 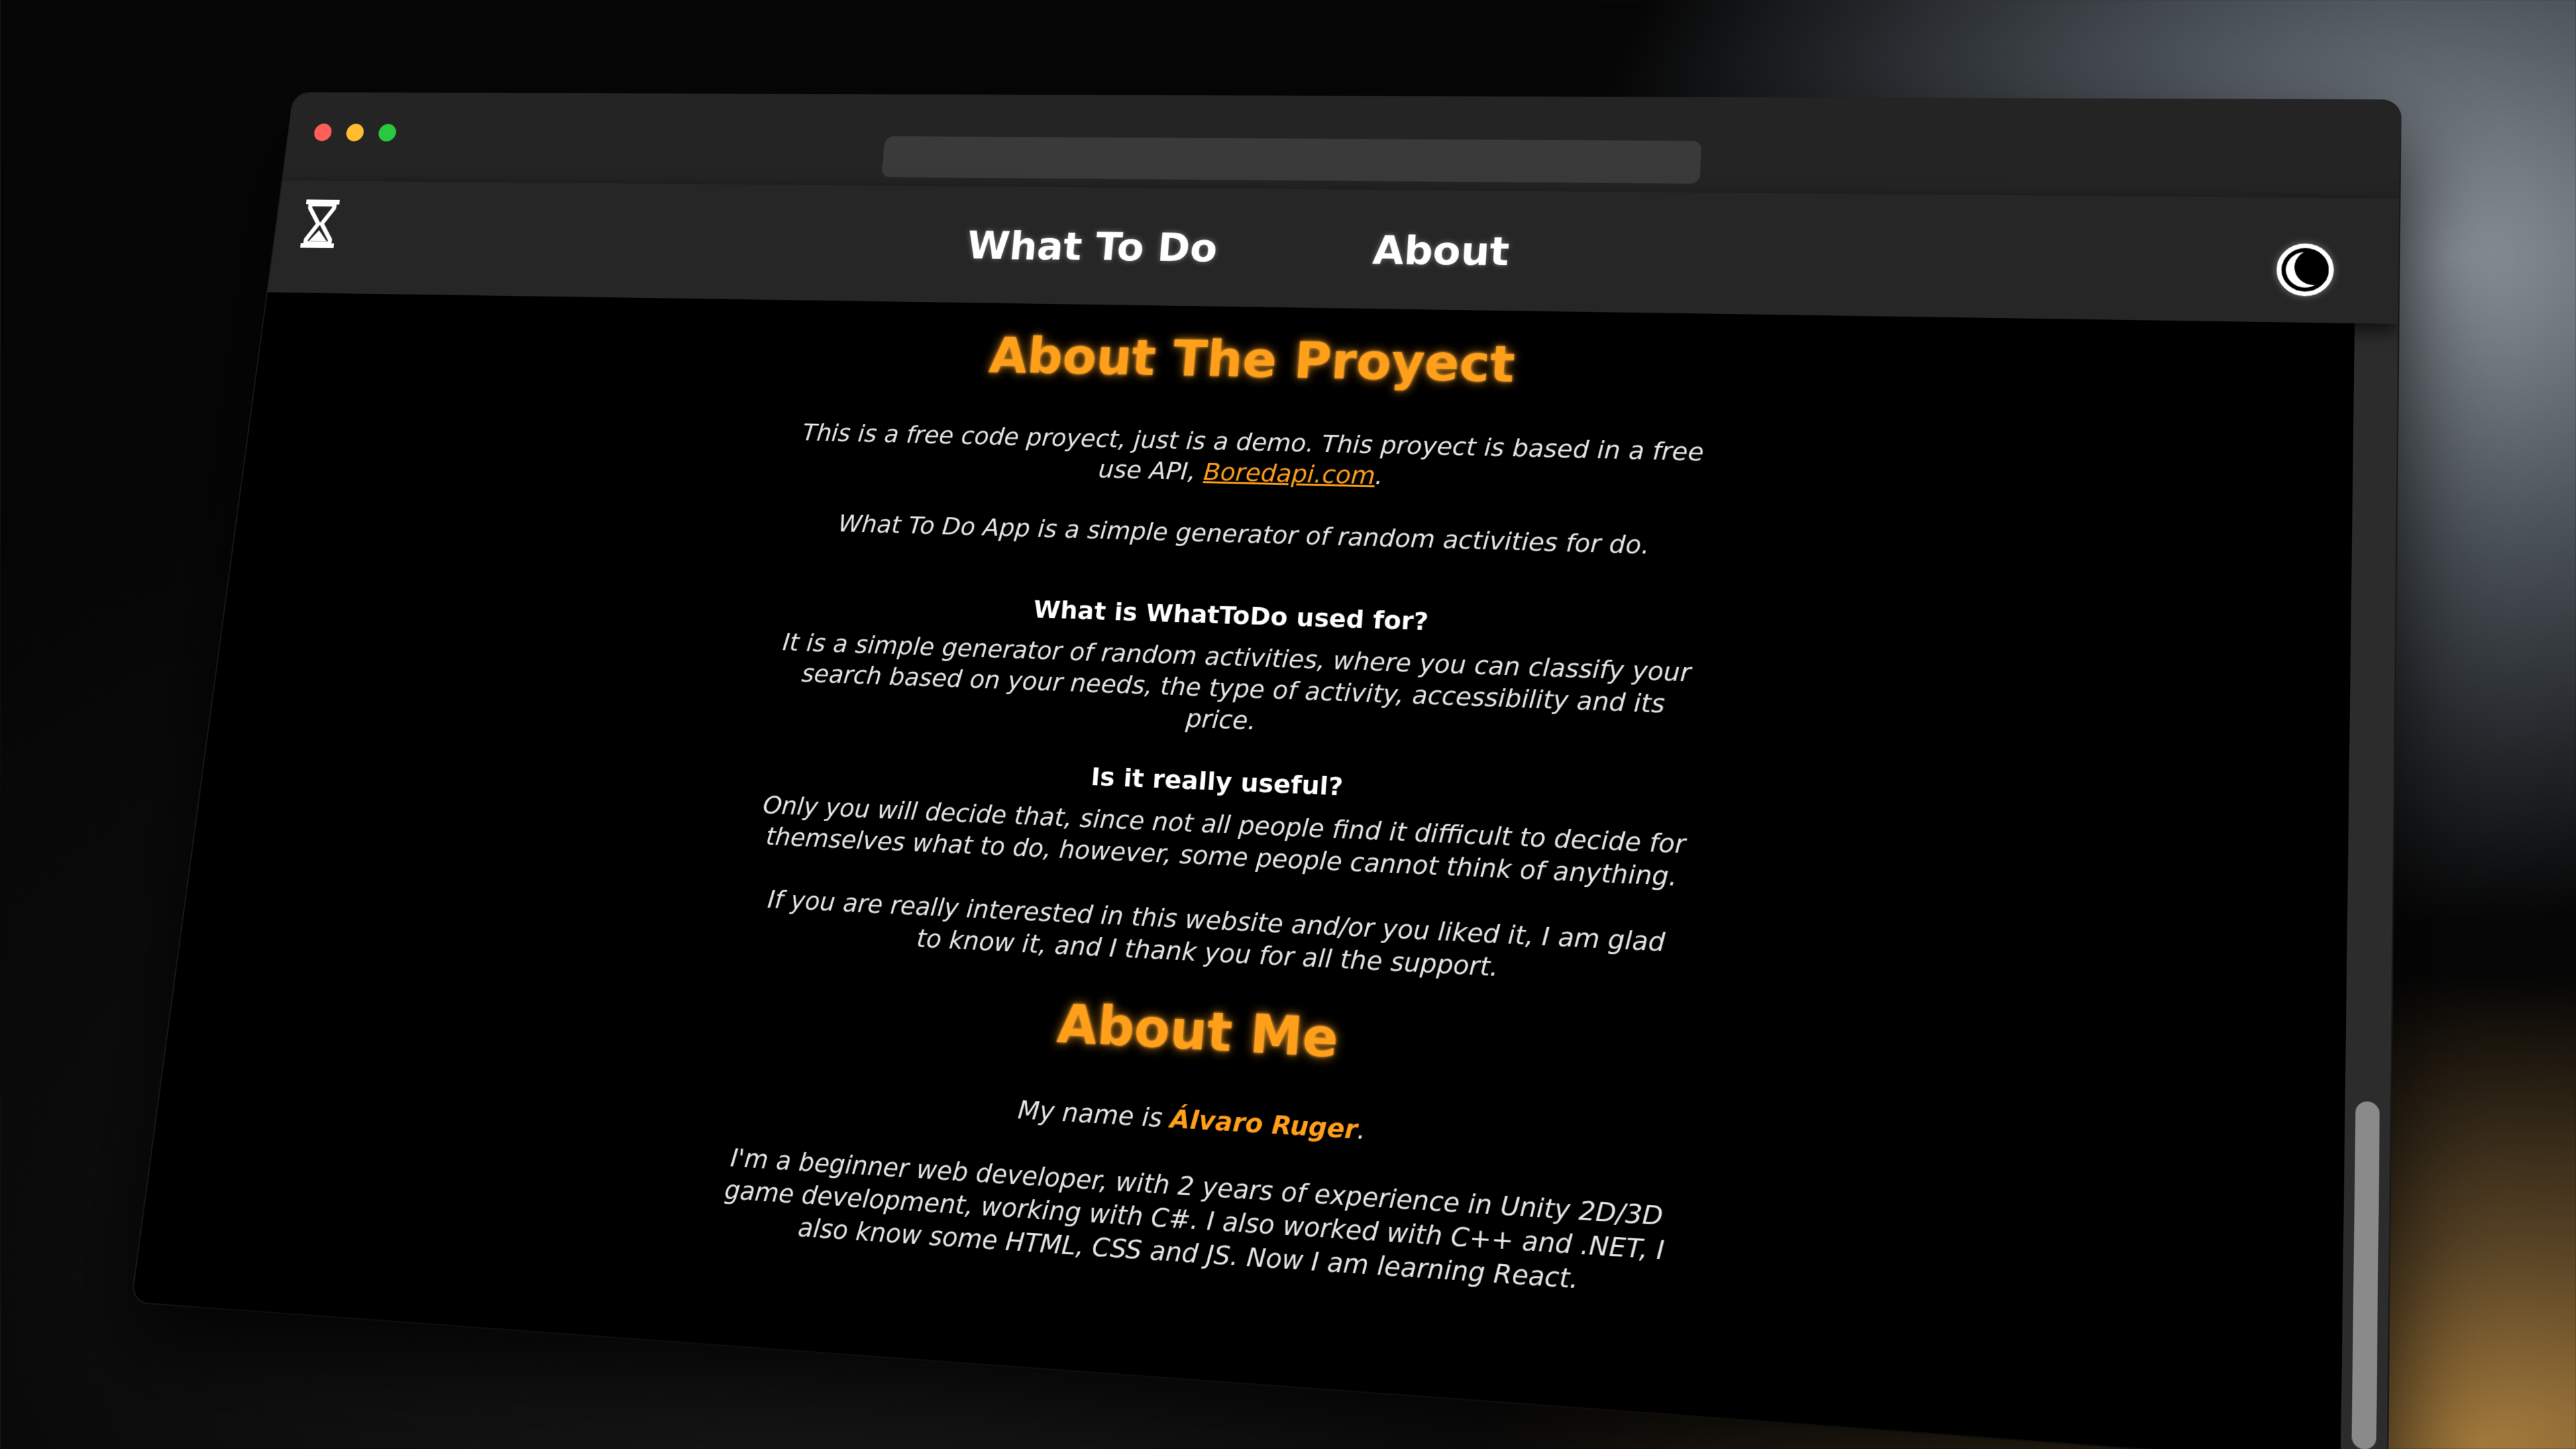 What do you see at coordinates (1263, 1124) in the screenshot?
I see `author-name: Álvaro Ruger` at bounding box center [1263, 1124].